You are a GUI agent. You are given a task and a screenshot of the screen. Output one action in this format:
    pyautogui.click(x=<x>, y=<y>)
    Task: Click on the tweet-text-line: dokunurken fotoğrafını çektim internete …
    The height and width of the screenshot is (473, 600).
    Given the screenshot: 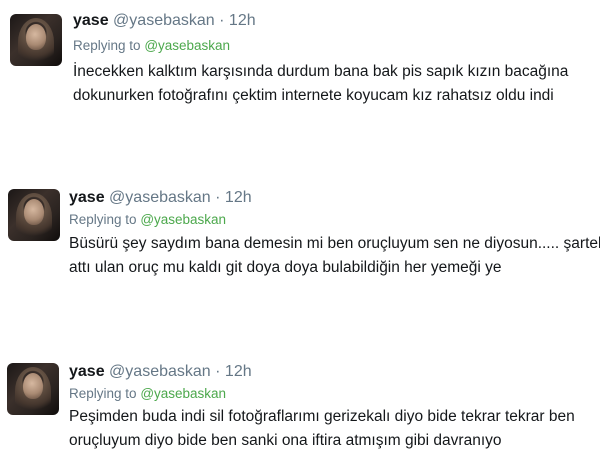 What is the action you would take?
    pyautogui.click(x=313, y=95)
    